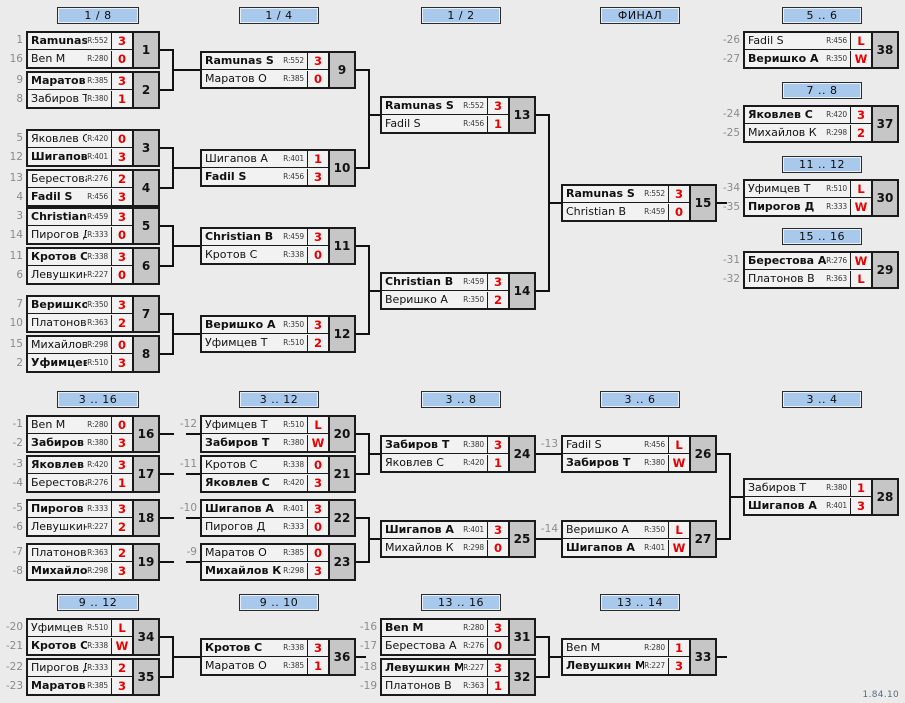 The image size is (905, 703). I want to click on match-box: Веришко А R:350 L Шигапов А R:401 W 27, so click(639, 539).